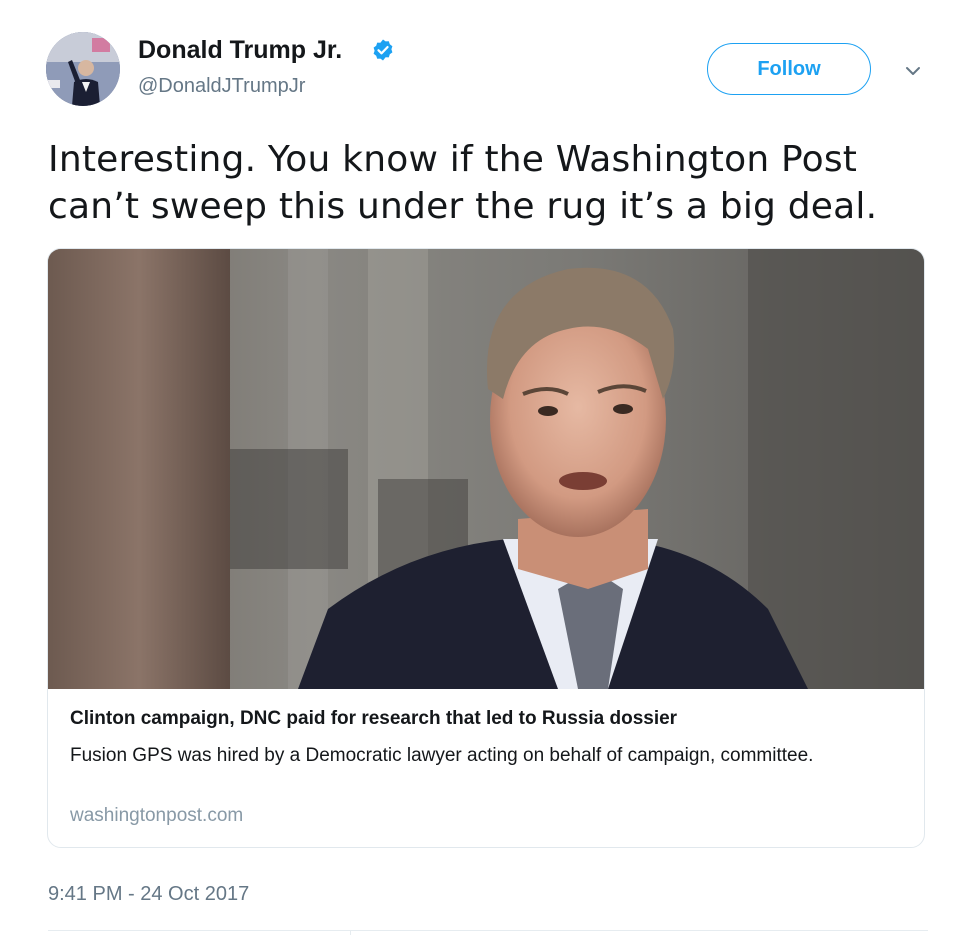 The image size is (980, 935). I want to click on avatar-image, so click(83, 69).